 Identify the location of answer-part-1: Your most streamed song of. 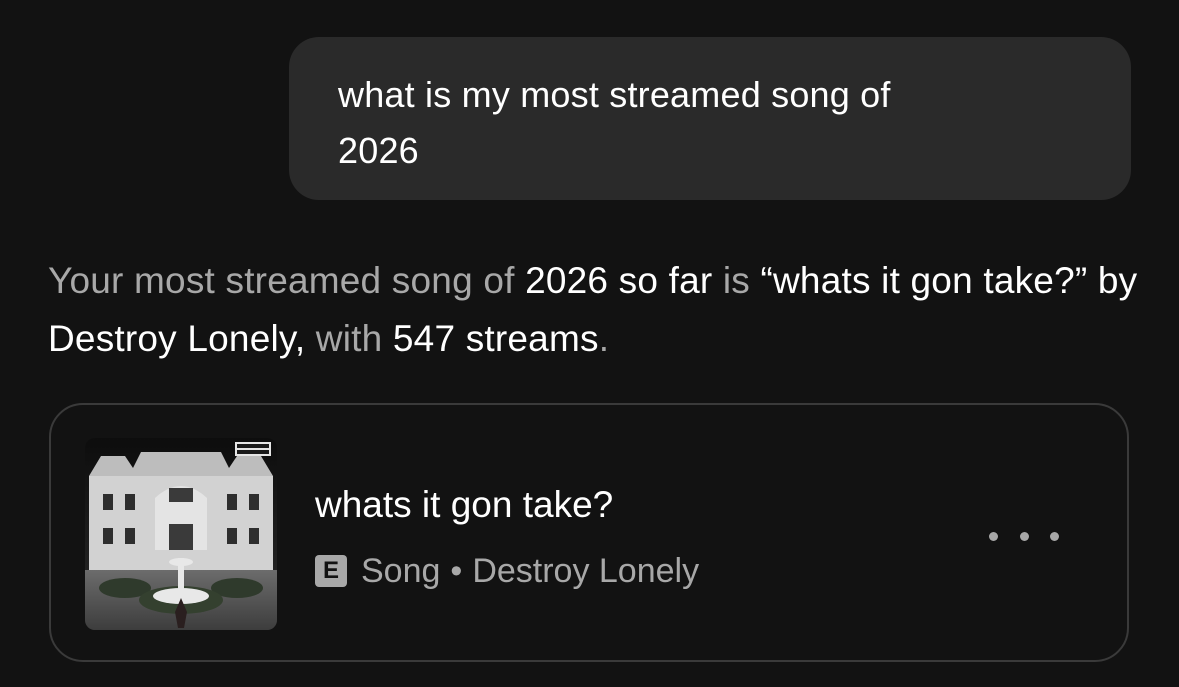
(287, 280).